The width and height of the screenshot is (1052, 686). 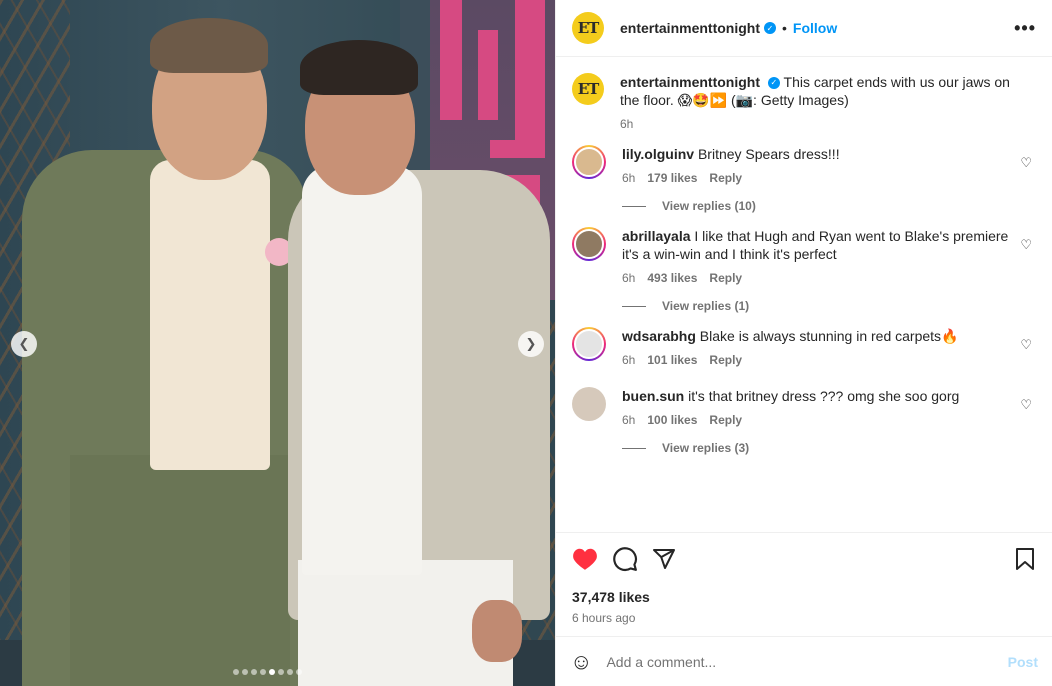 I want to click on comment-username: buen.sun, so click(x=653, y=396).